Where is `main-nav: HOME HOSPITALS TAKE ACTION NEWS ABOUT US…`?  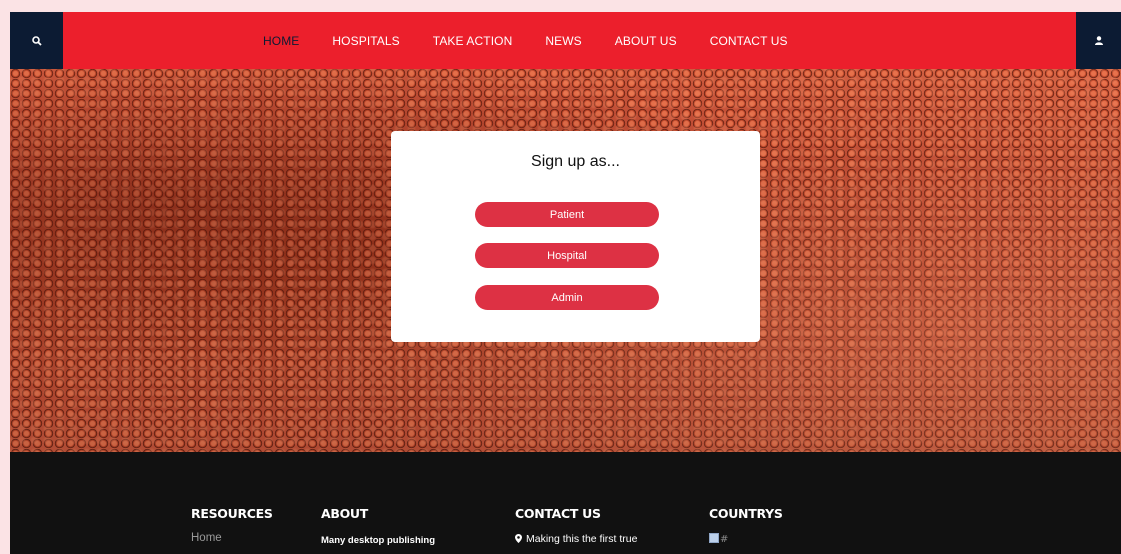
main-nav: HOME HOSPITALS TAKE ACTION NEWS ABOUT US… is located at coordinates (542, 40).